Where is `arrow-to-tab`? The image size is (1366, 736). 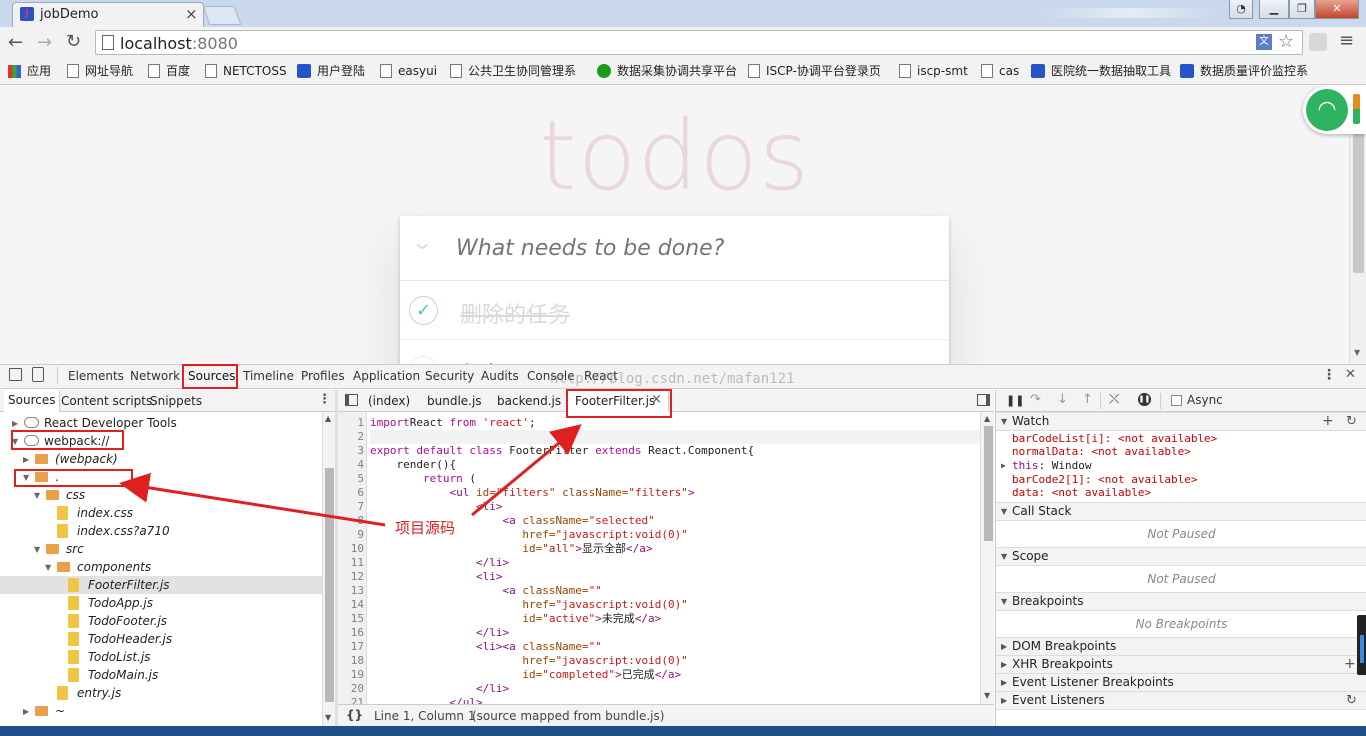 arrow-to-tab is located at coordinates (526, 470).